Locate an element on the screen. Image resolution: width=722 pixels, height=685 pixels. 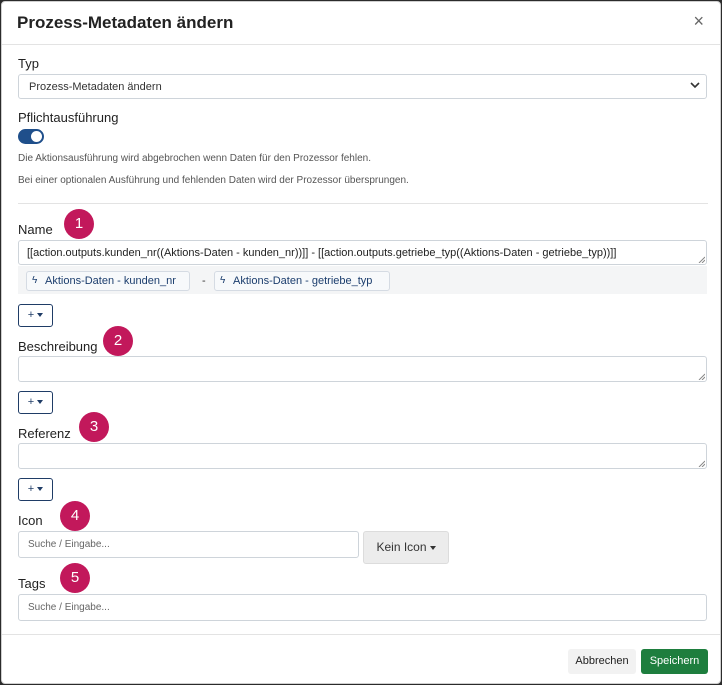
mandatory-label: Pflichtausführung is located at coordinates (68, 117).